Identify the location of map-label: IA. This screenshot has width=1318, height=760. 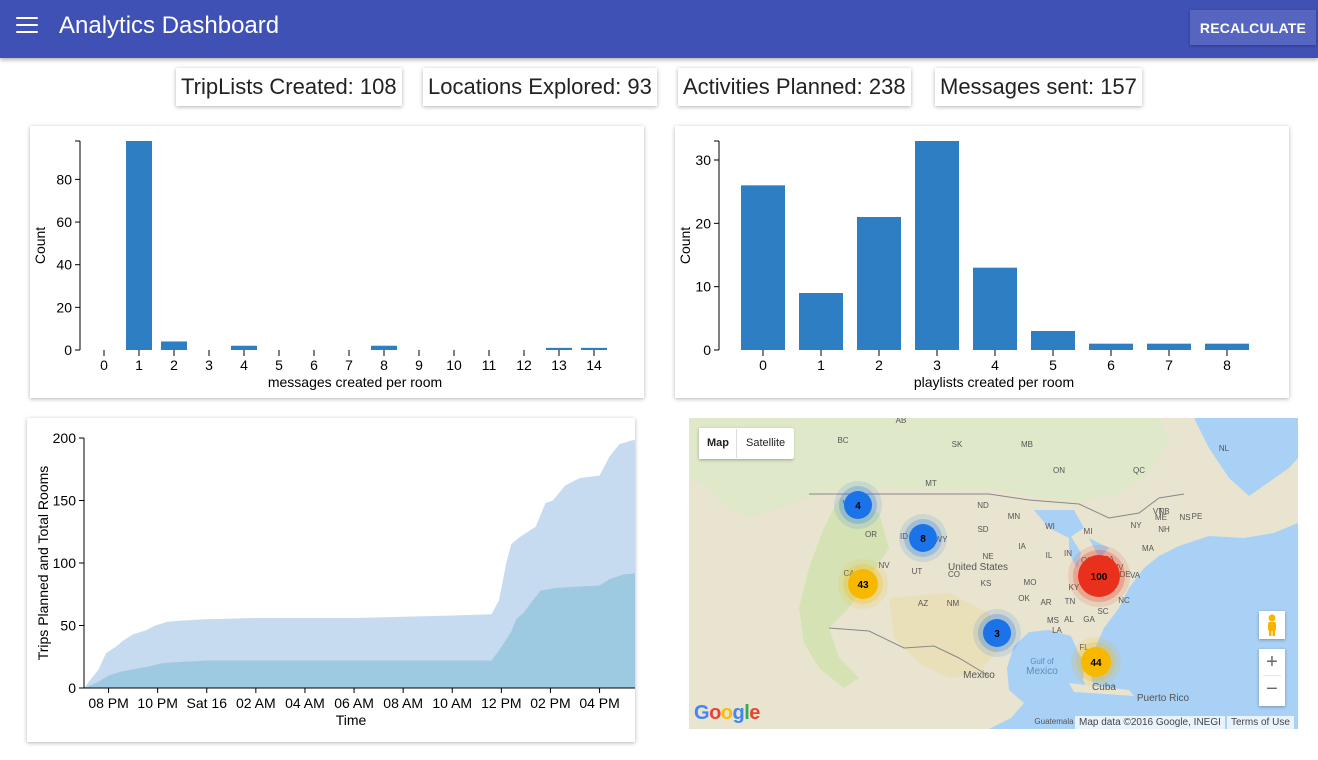
(1022, 546).